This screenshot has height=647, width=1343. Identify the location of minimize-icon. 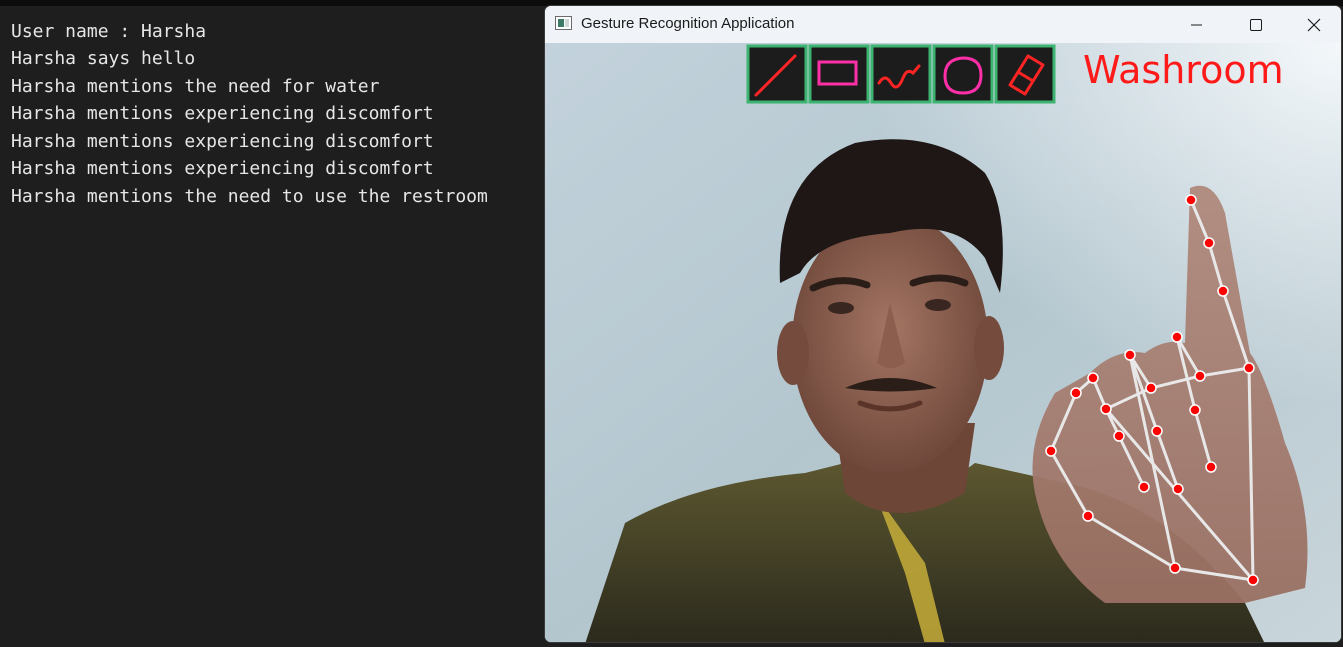
(1196, 24).